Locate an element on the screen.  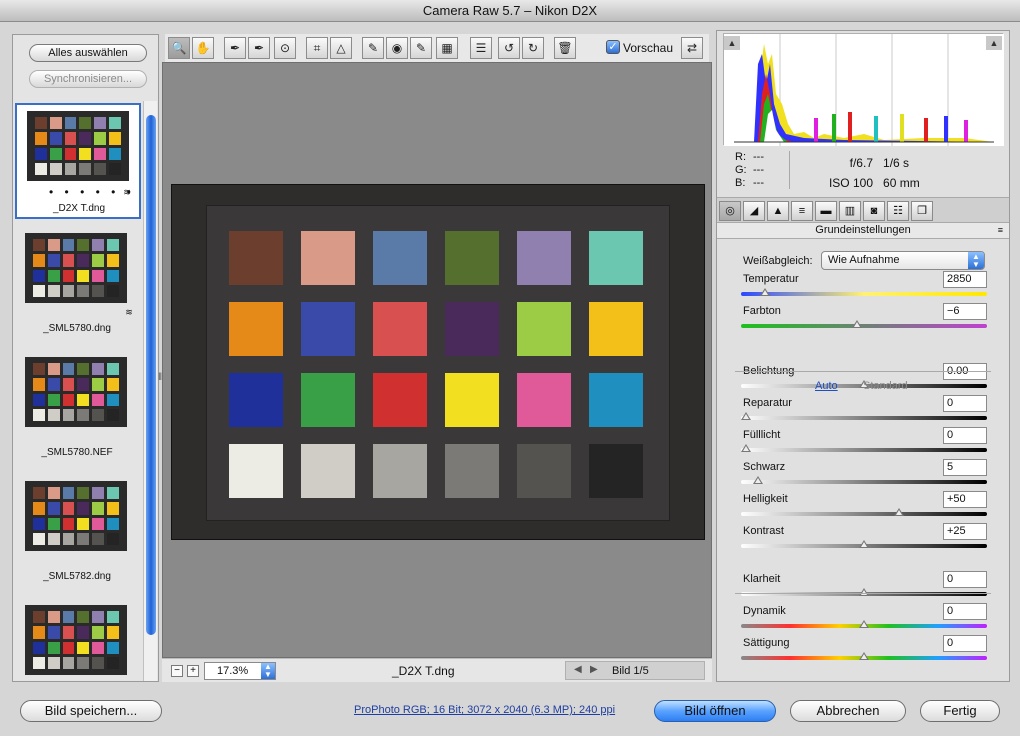
white-balance-select: Wie Aufnahme ▲ ▼ is located at coordinates (903, 260).